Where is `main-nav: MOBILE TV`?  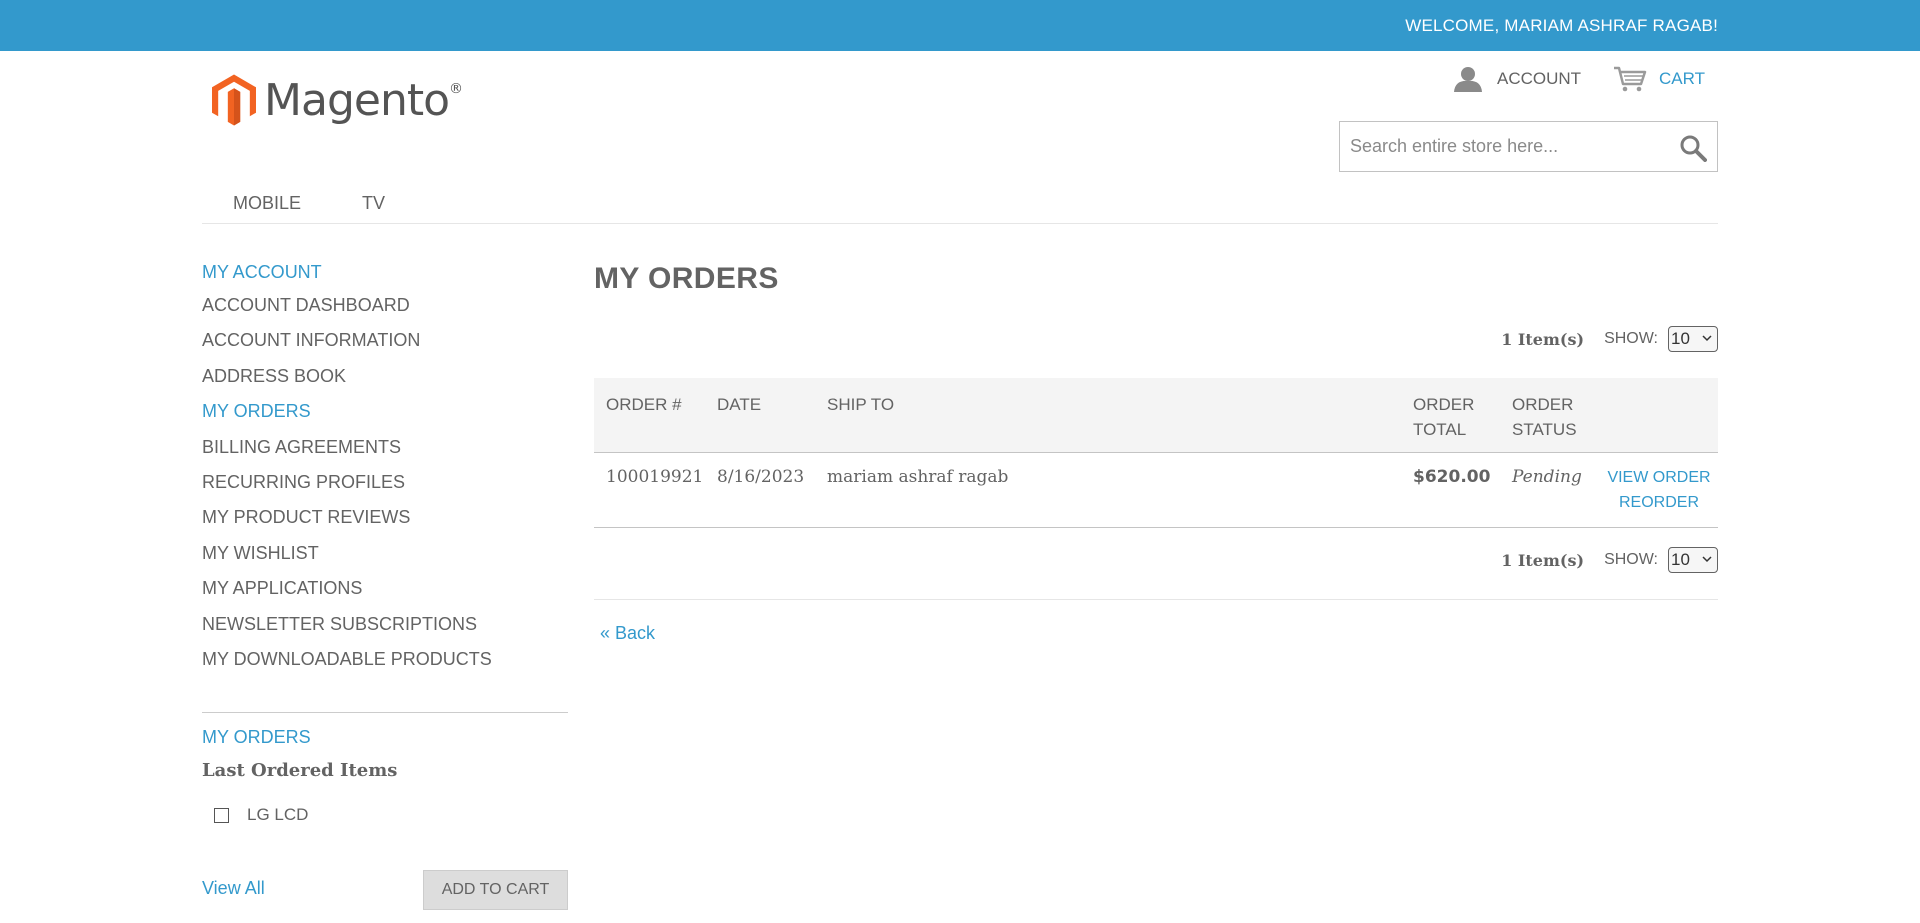
main-nav: MOBILE TV is located at coordinates (960, 204).